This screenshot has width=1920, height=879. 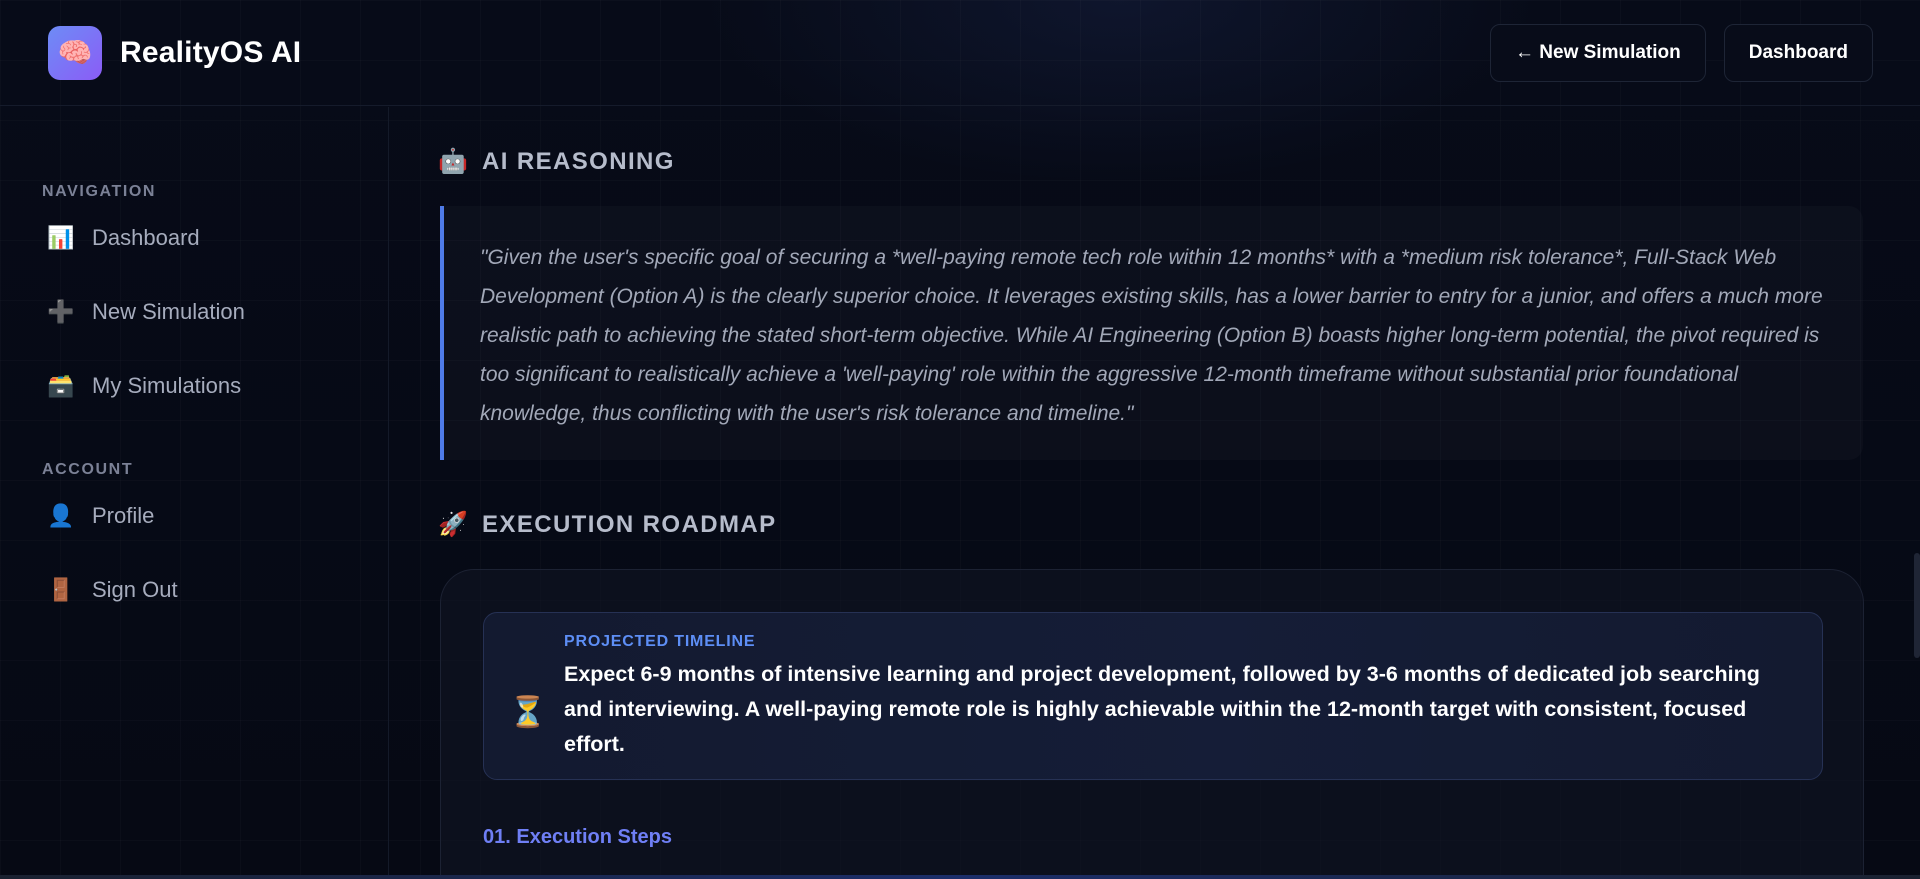 I want to click on page-scrollbar, so click(x=1917, y=605).